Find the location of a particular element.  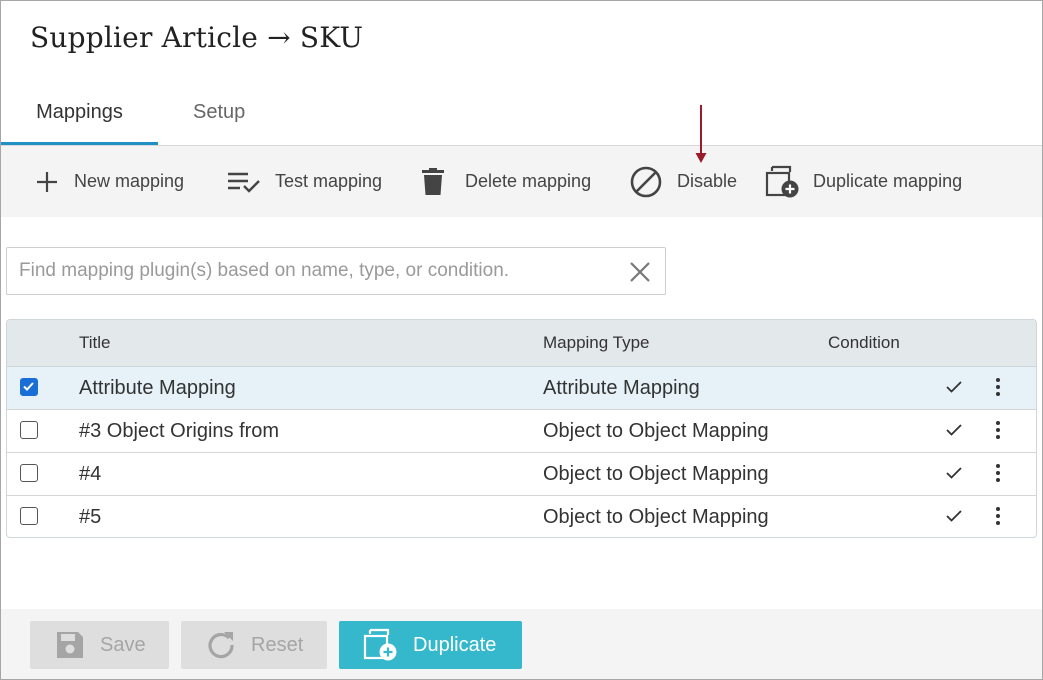

disable-button: Disable is located at coordinates (683, 181).